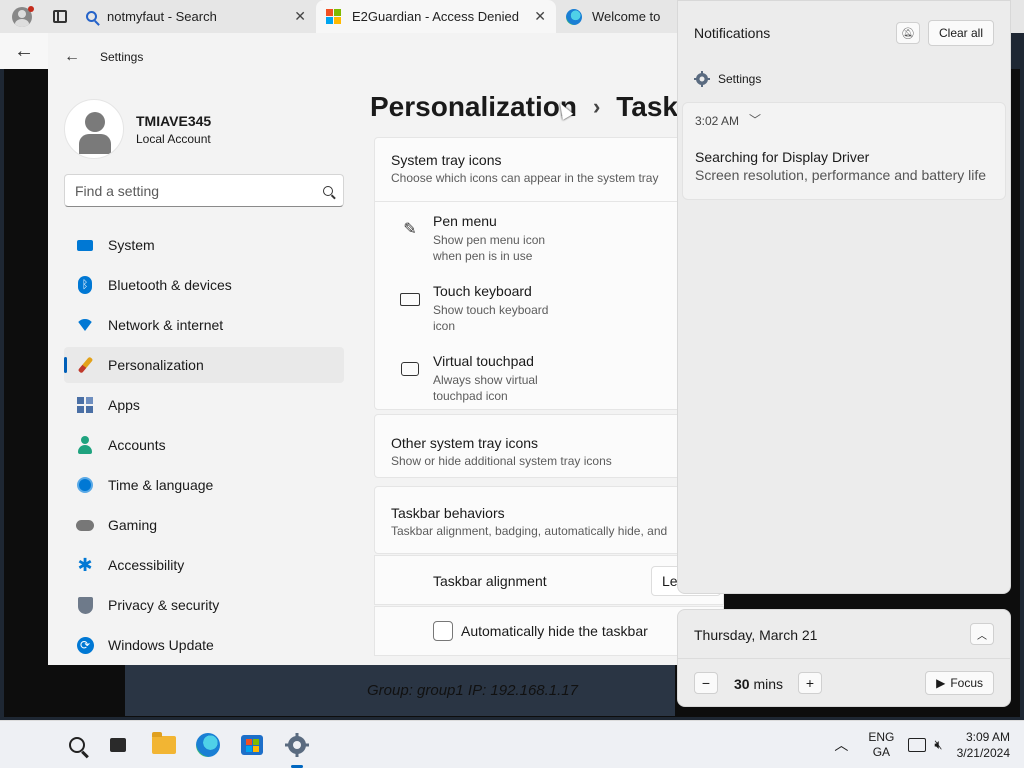  Describe the element at coordinates (204, 565) in the screenshot. I see `sidebar-item-accessibility: ✱ Accessibility` at that location.